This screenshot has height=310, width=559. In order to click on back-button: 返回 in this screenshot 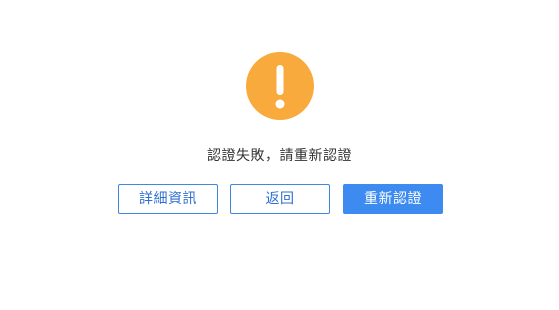, I will do `click(280, 199)`.